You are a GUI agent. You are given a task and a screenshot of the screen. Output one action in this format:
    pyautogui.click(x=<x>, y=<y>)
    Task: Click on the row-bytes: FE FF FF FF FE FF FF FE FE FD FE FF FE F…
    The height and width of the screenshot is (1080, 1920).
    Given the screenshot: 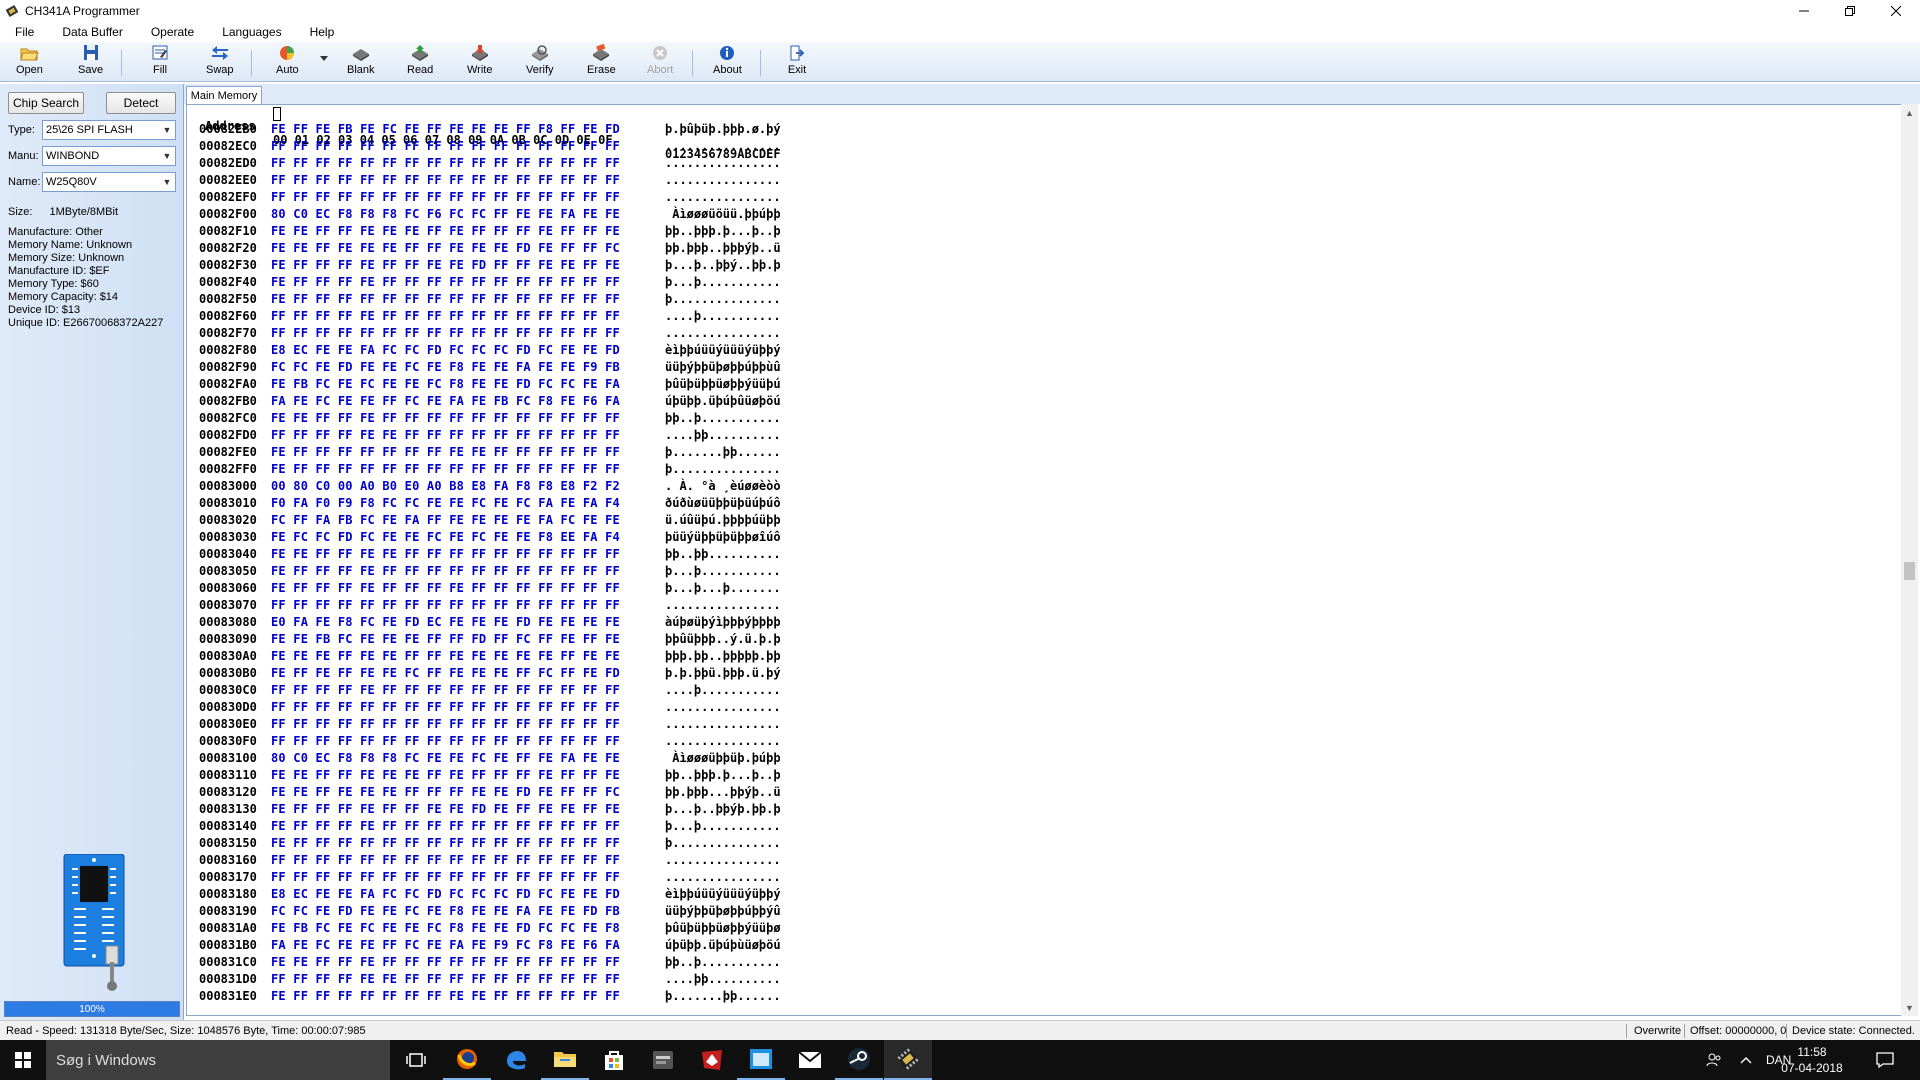 What is the action you would take?
    pyautogui.click(x=445, y=809)
    